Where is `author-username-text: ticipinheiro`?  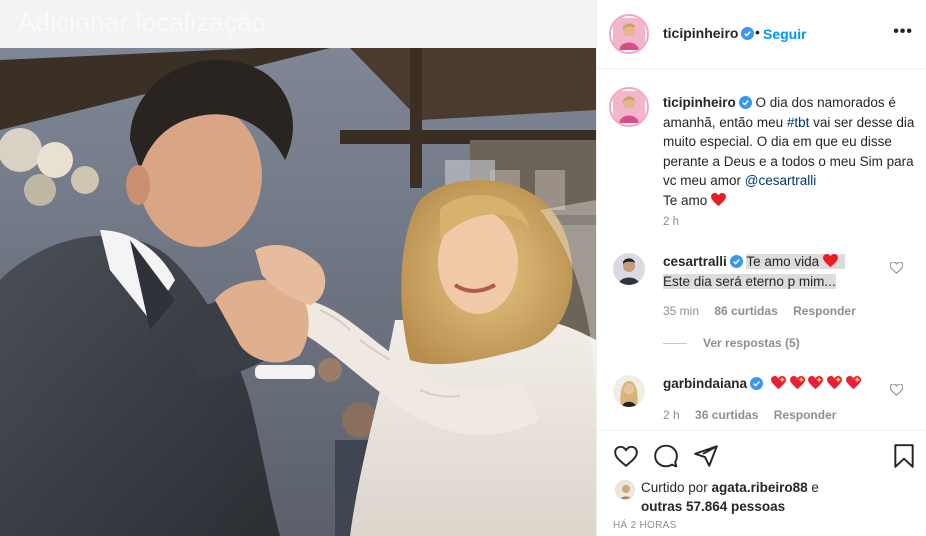 author-username-text: ticipinheiro is located at coordinates (700, 33).